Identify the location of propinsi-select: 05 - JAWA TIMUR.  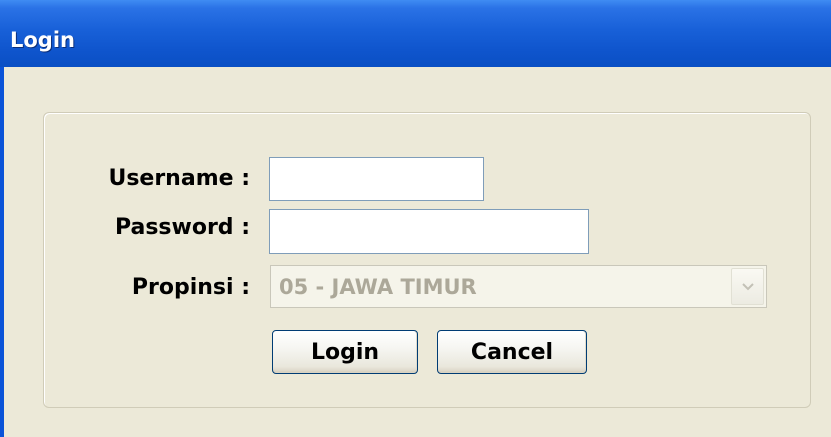
(518, 286).